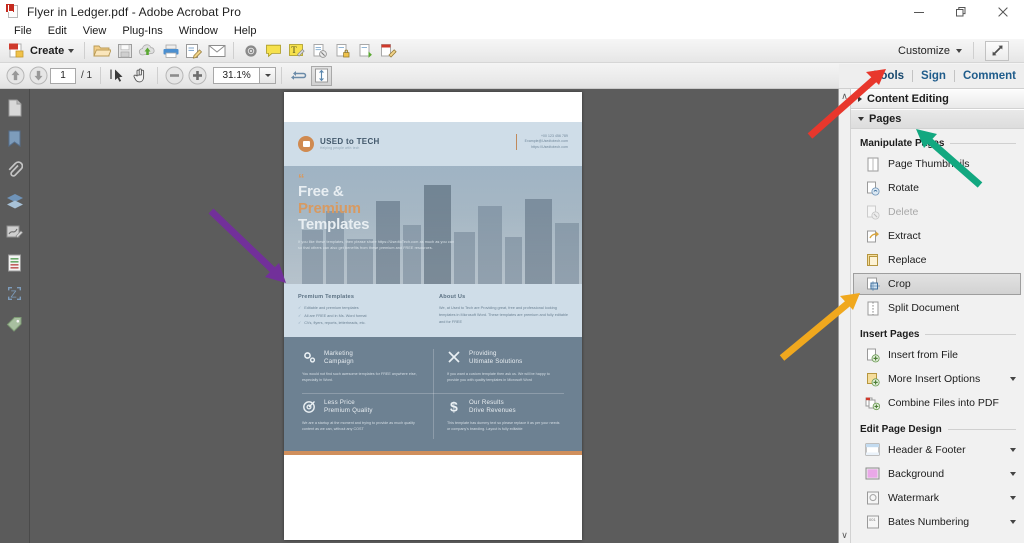 The width and height of the screenshot is (1024, 543). Describe the element at coordinates (198, 31) in the screenshot. I see `menu-window: Window` at that location.